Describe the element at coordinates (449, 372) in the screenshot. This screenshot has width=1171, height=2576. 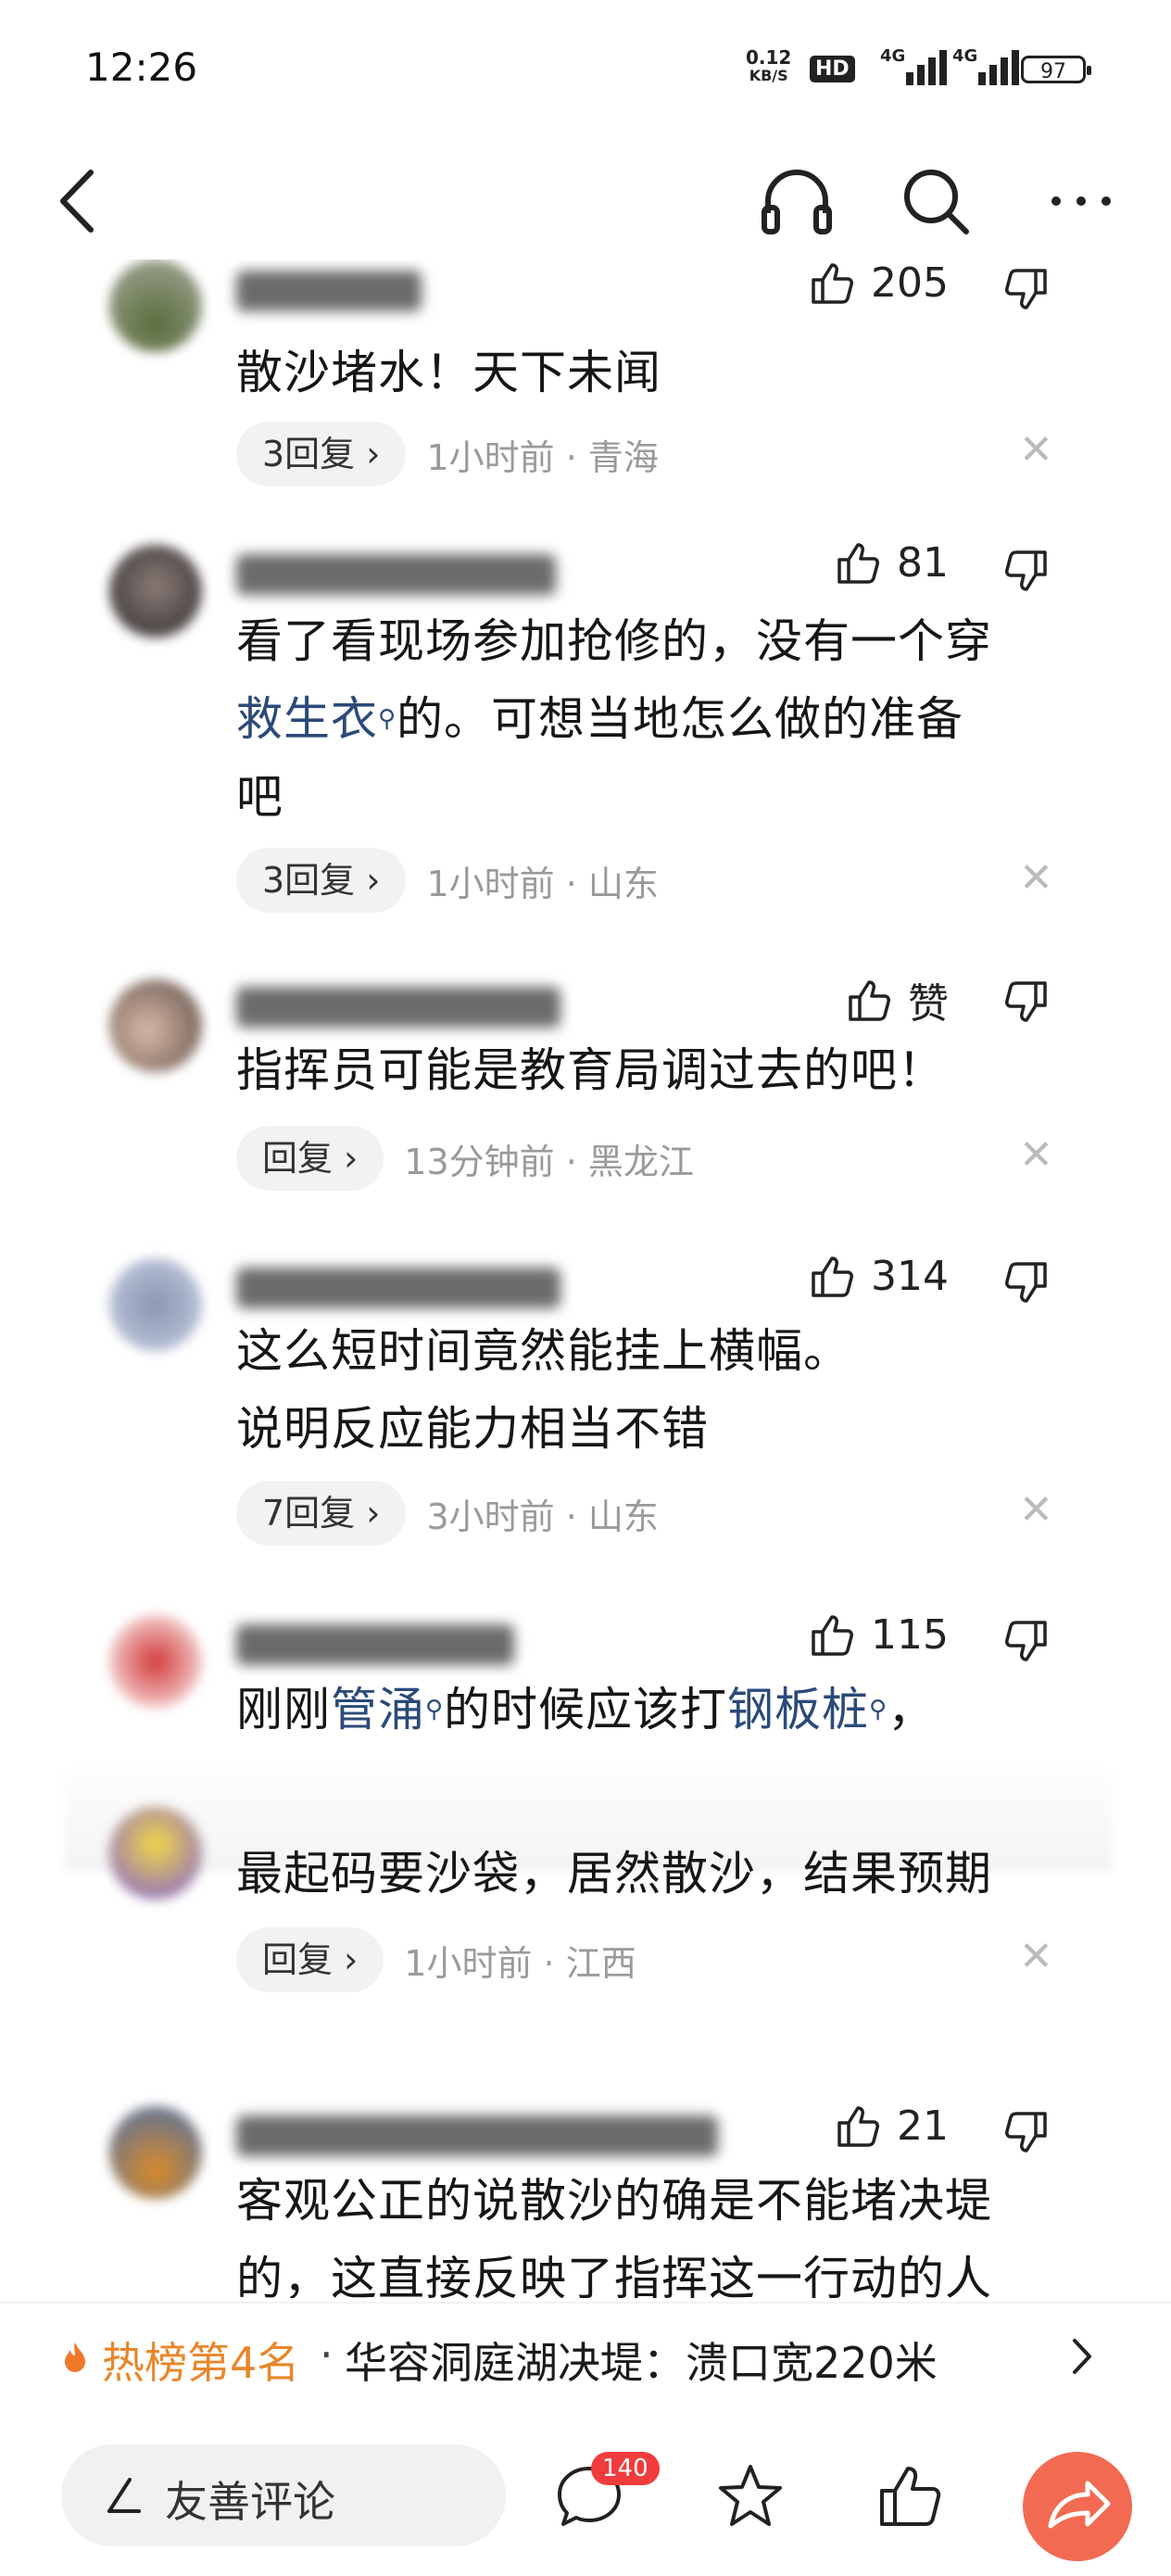
I see `comment-text: 散沙堵水！天下未闻` at that location.